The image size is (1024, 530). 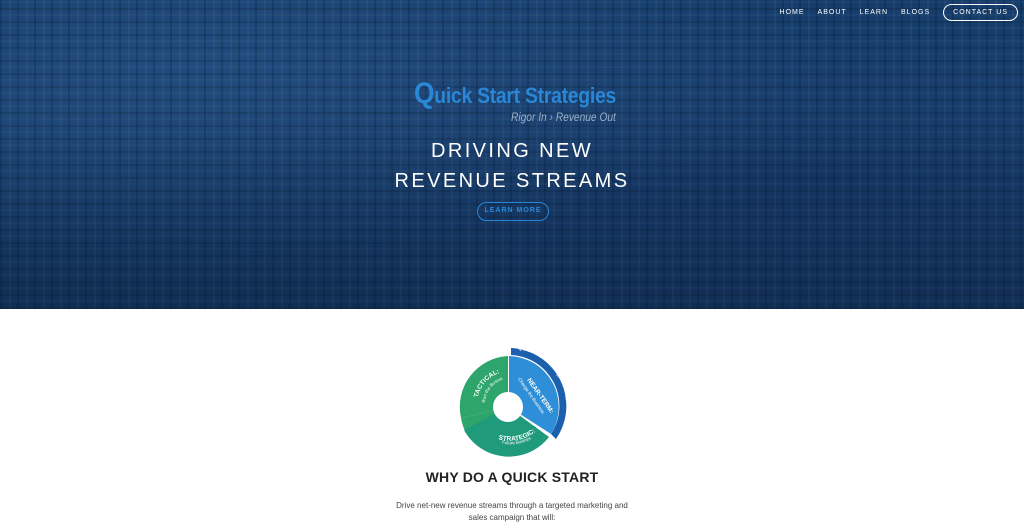 I want to click on logo-q-letter: Q, so click(x=424, y=93).